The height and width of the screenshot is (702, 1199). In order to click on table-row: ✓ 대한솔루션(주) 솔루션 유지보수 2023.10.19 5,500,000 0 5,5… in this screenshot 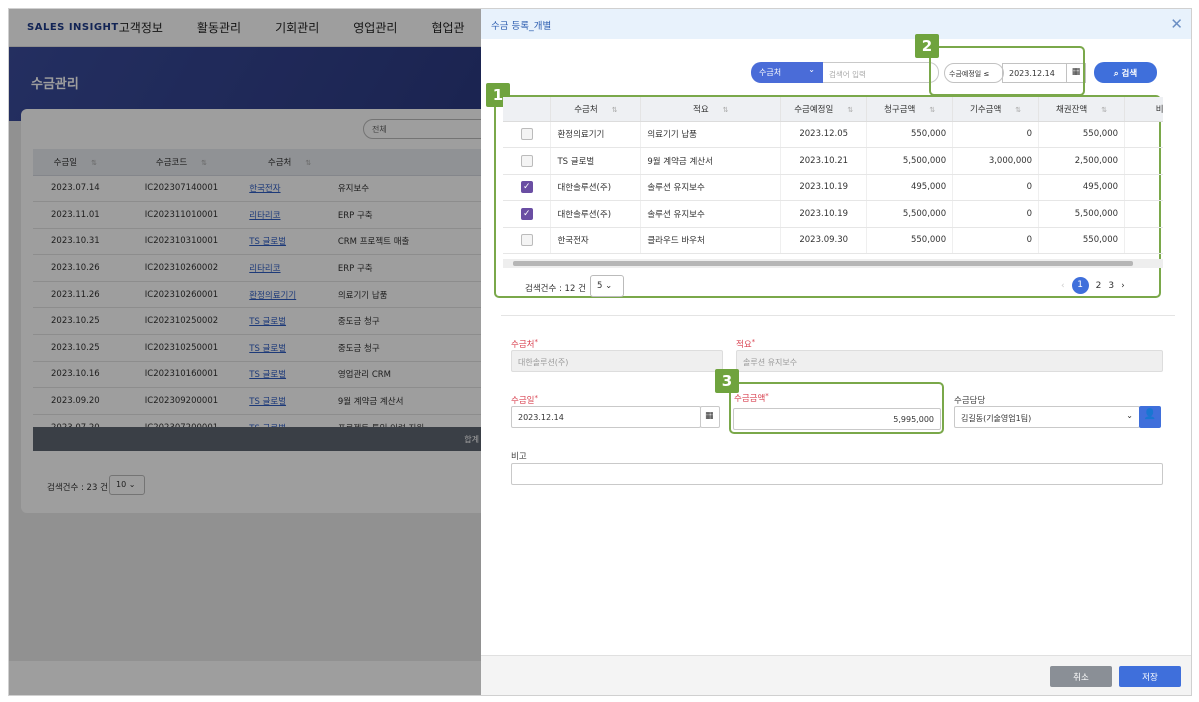, I will do `click(833, 214)`.